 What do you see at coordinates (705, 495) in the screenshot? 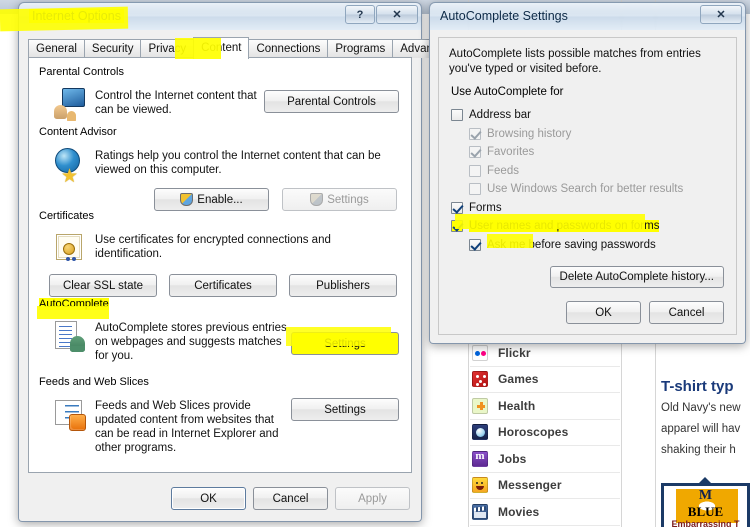
I see `ad-monogram: M` at bounding box center [705, 495].